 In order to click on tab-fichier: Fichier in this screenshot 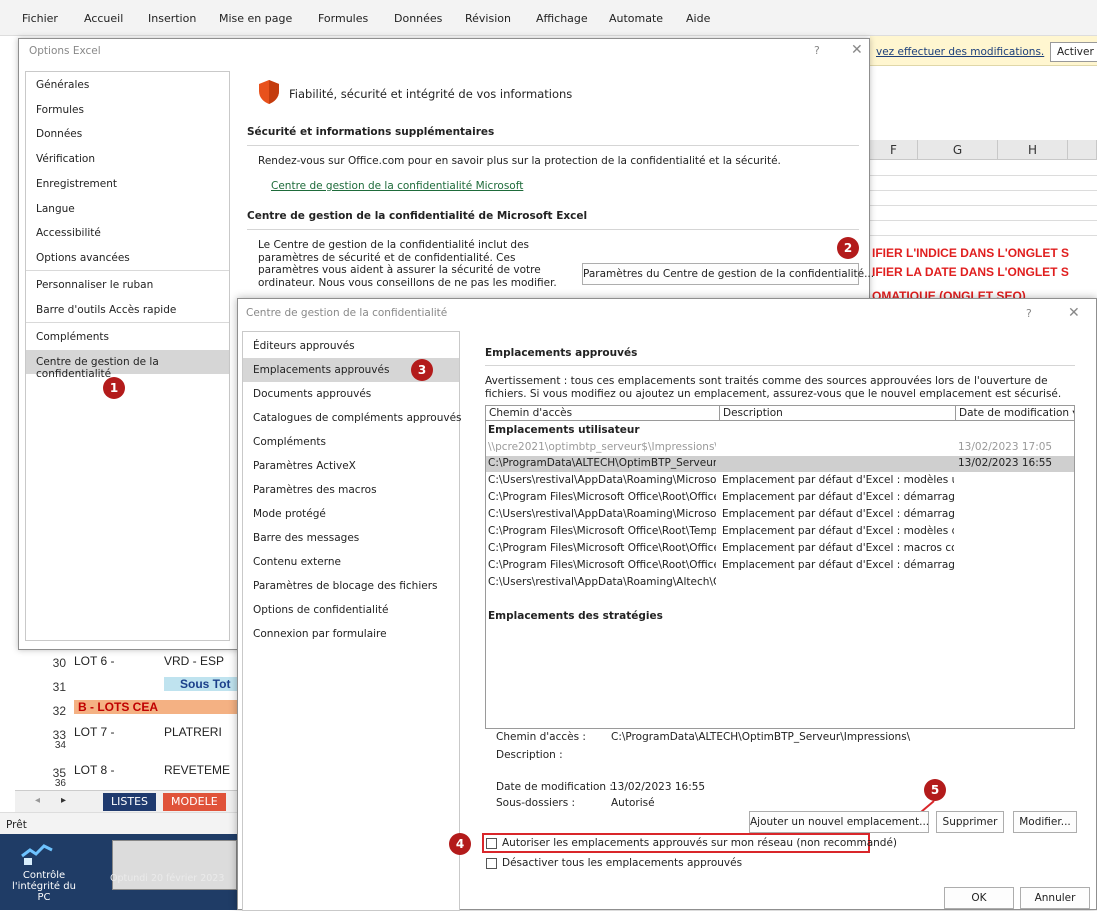, I will do `click(40, 18)`.